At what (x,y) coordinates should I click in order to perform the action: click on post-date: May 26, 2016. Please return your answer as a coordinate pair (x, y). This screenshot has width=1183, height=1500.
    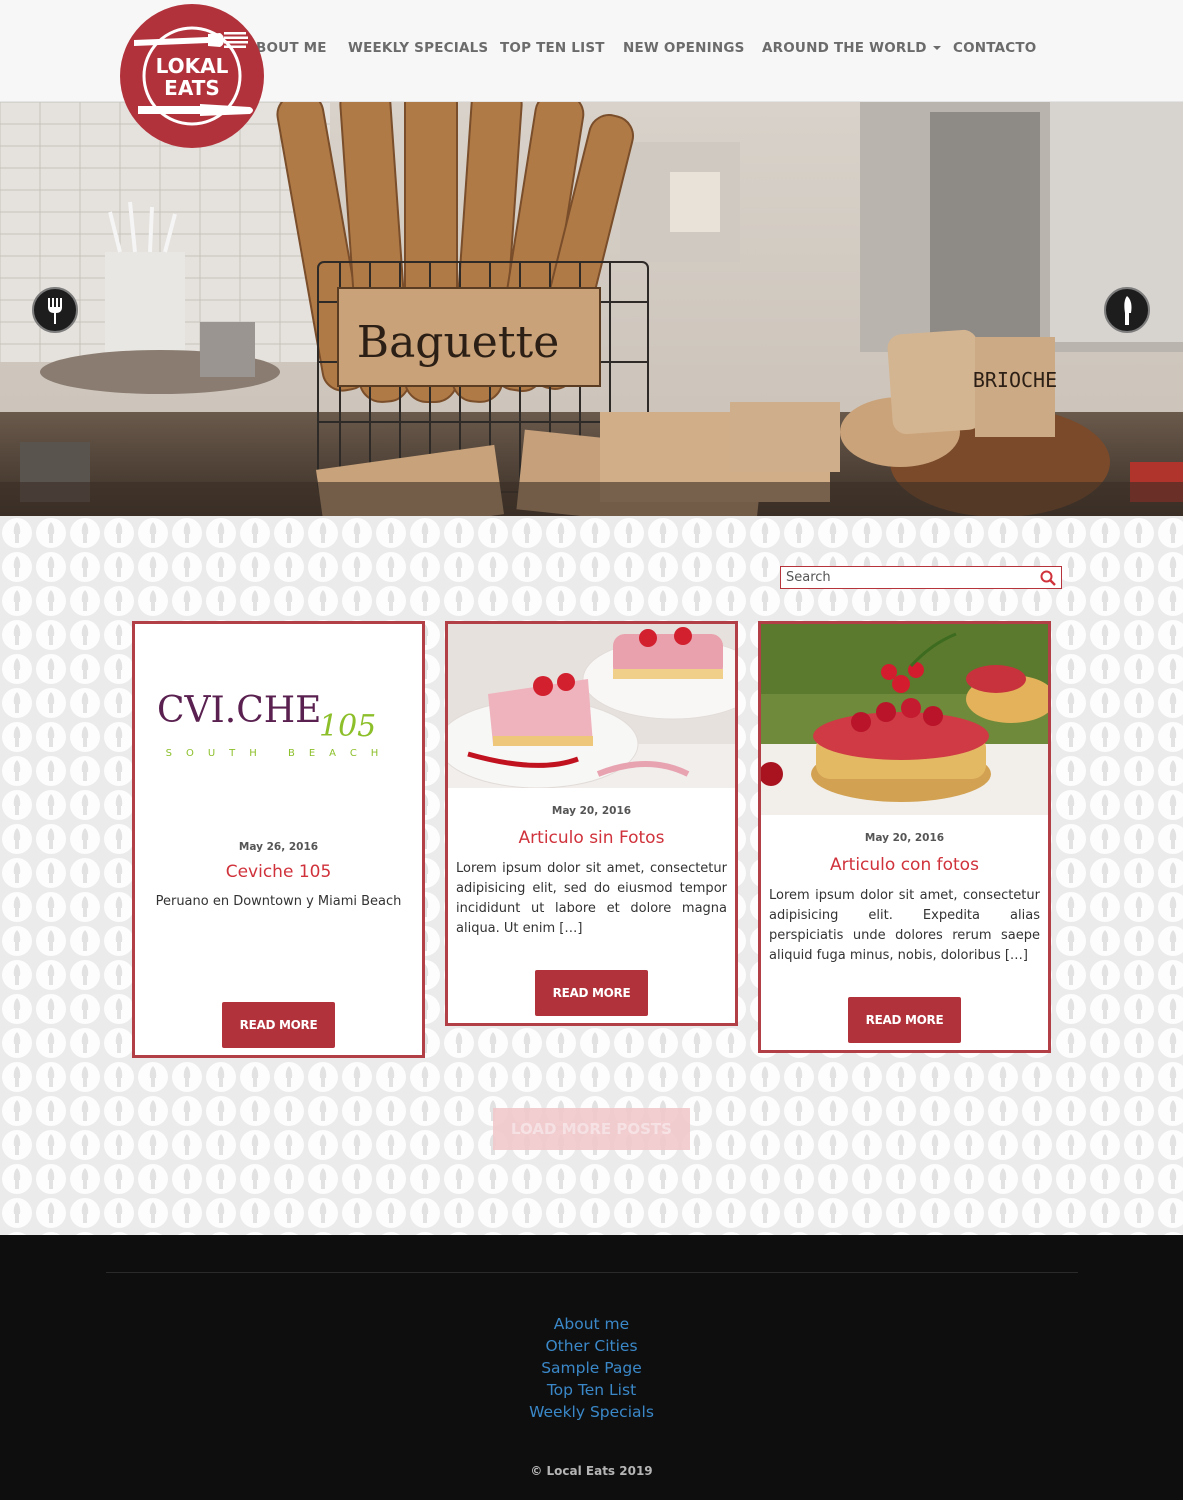
    Looking at the image, I should click on (278, 847).